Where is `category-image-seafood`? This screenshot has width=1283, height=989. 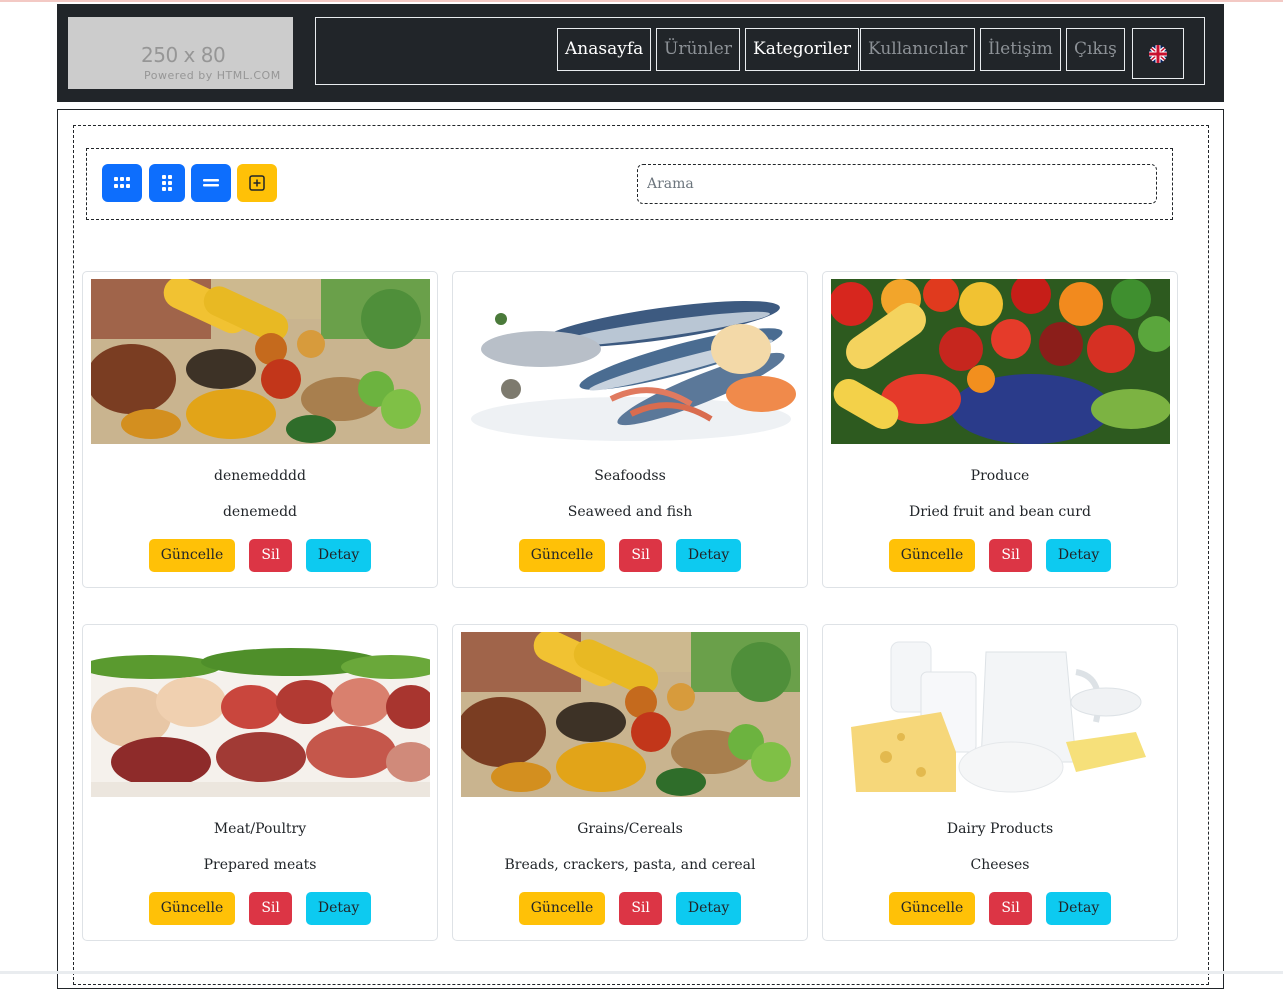
category-image-seafood is located at coordinates (630, 361).